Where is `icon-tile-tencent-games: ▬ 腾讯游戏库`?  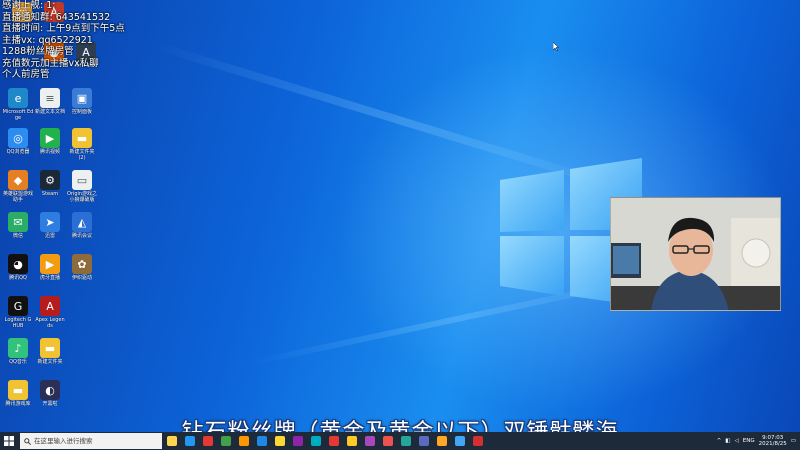 icon-tile-tencent-games: ▬ 腾讯游戏库 is located at coordinates (18, 393).